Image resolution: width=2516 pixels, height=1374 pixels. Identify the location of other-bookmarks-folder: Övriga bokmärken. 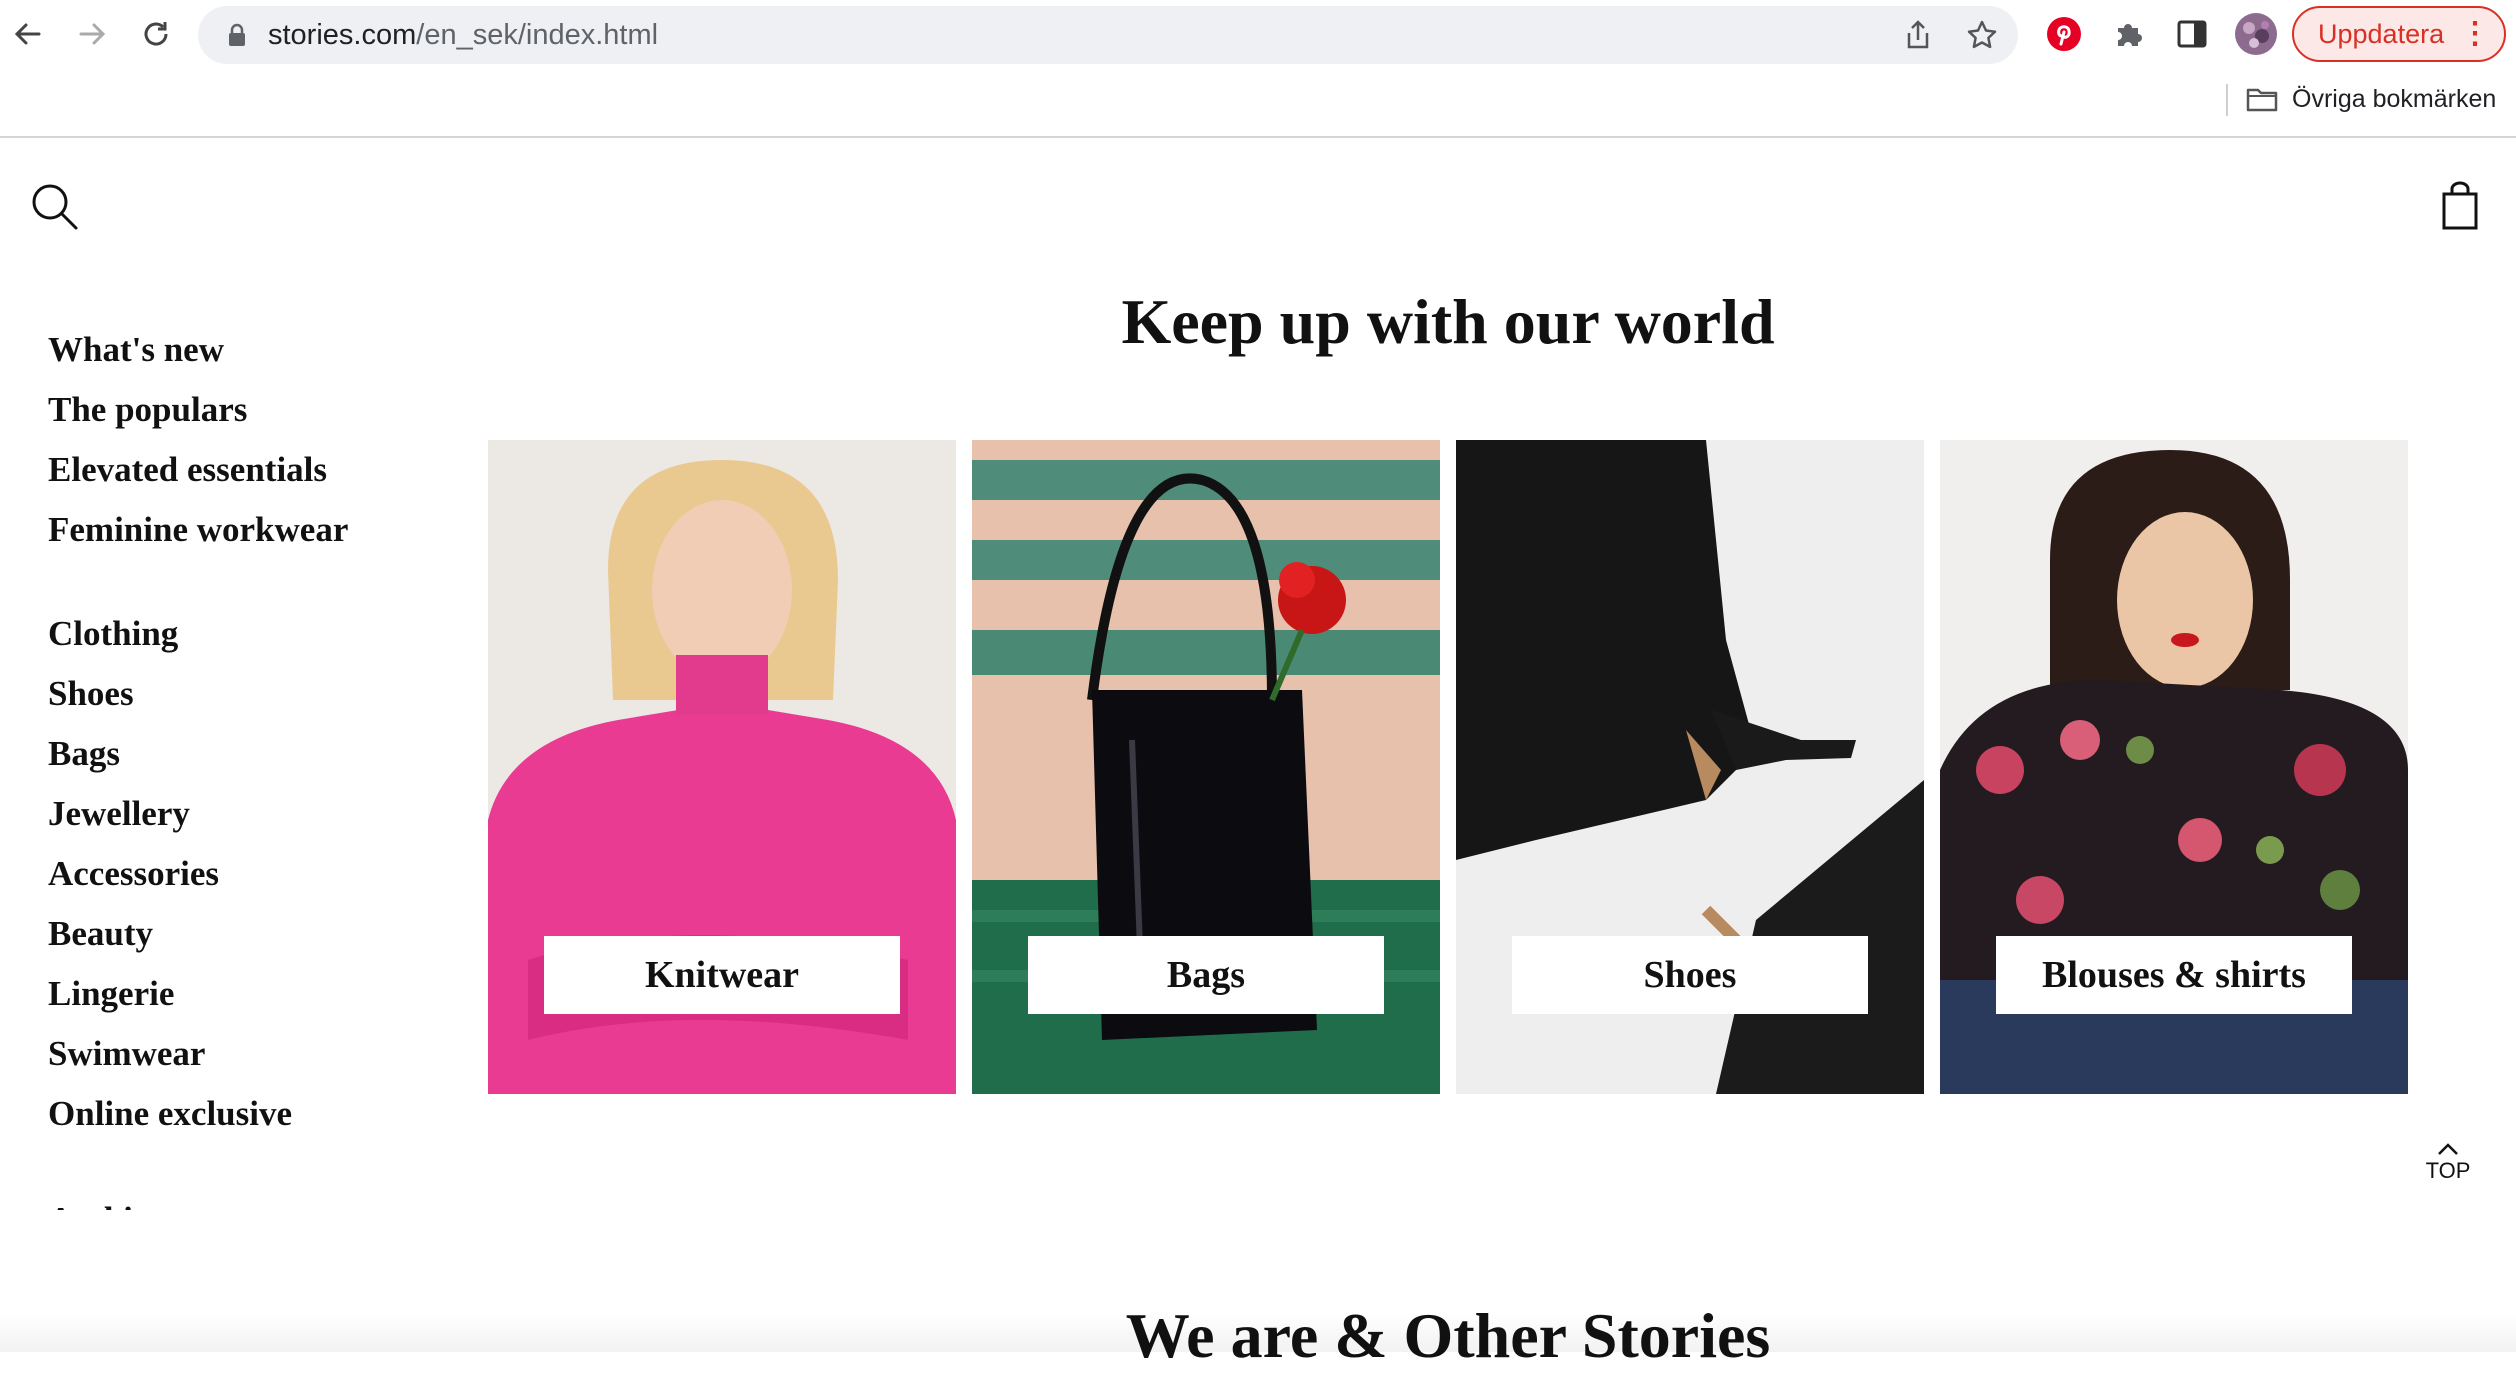
(2371, 99).